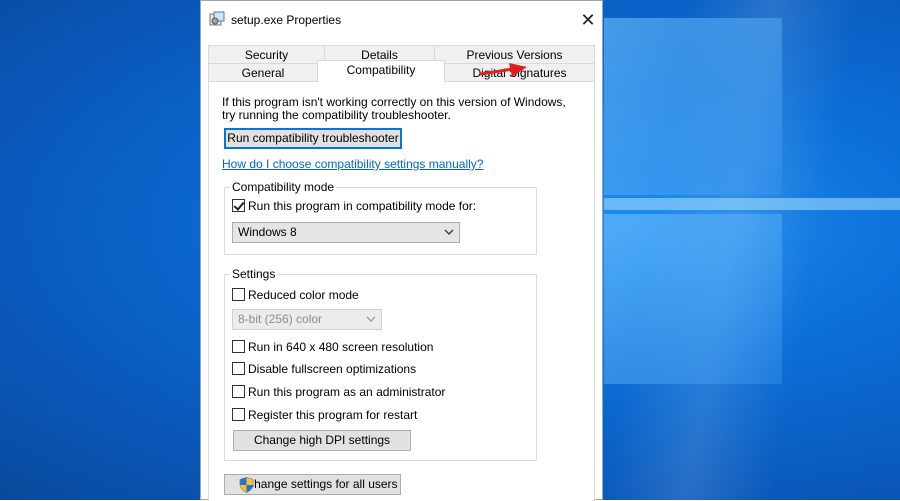 Image resolution: width=900 pixels, height=501 pixels. What do you see at coordinates (503, 70) in the screenshot?
I see `red-arrow-icon` at bounding box center [503, 70].